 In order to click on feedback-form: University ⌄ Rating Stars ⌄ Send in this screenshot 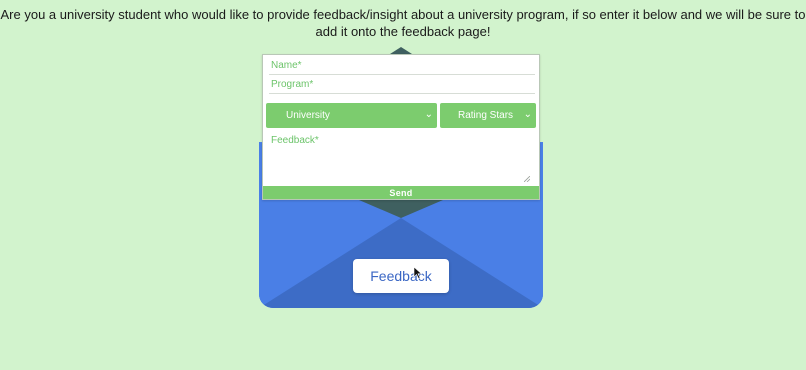, I will do `click(401, 127)`.